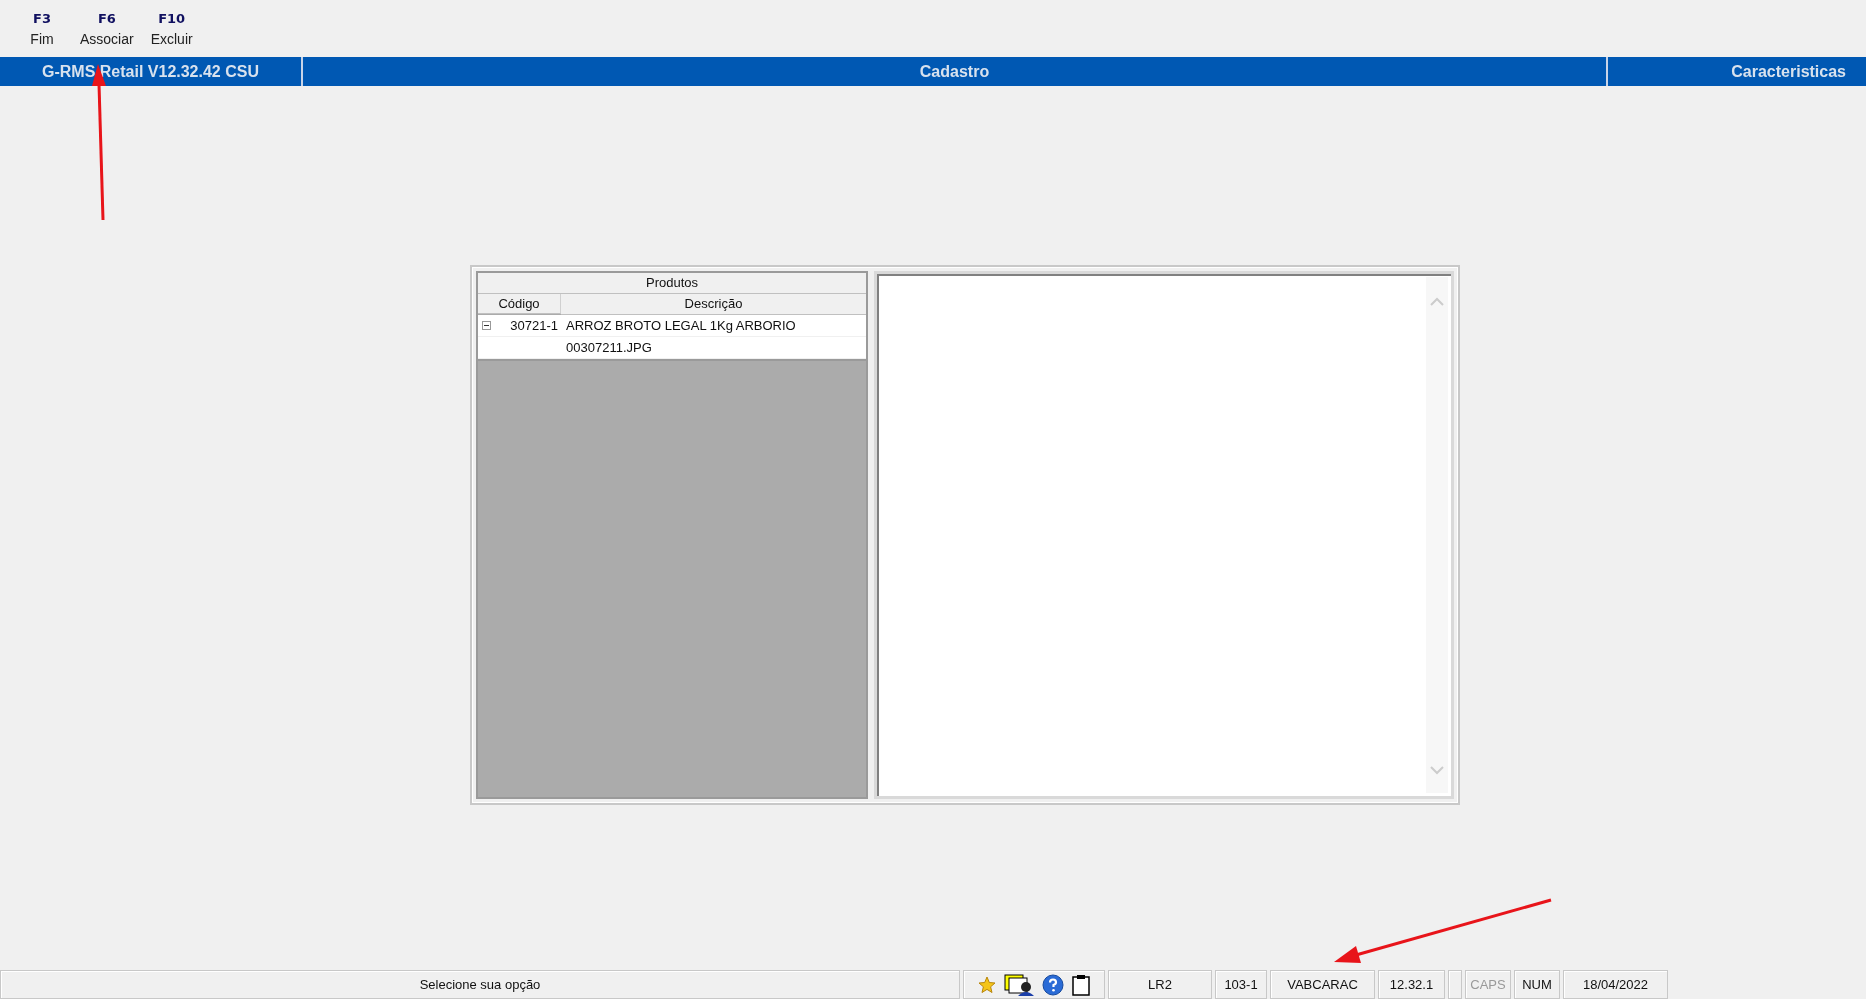 The width and height of the screenshot is (1866, 999). What do you see at coordinates (1788, 71) in the screenshot?
I see `screen-title: Caracteristicas` at bounding box center [1788, 71].